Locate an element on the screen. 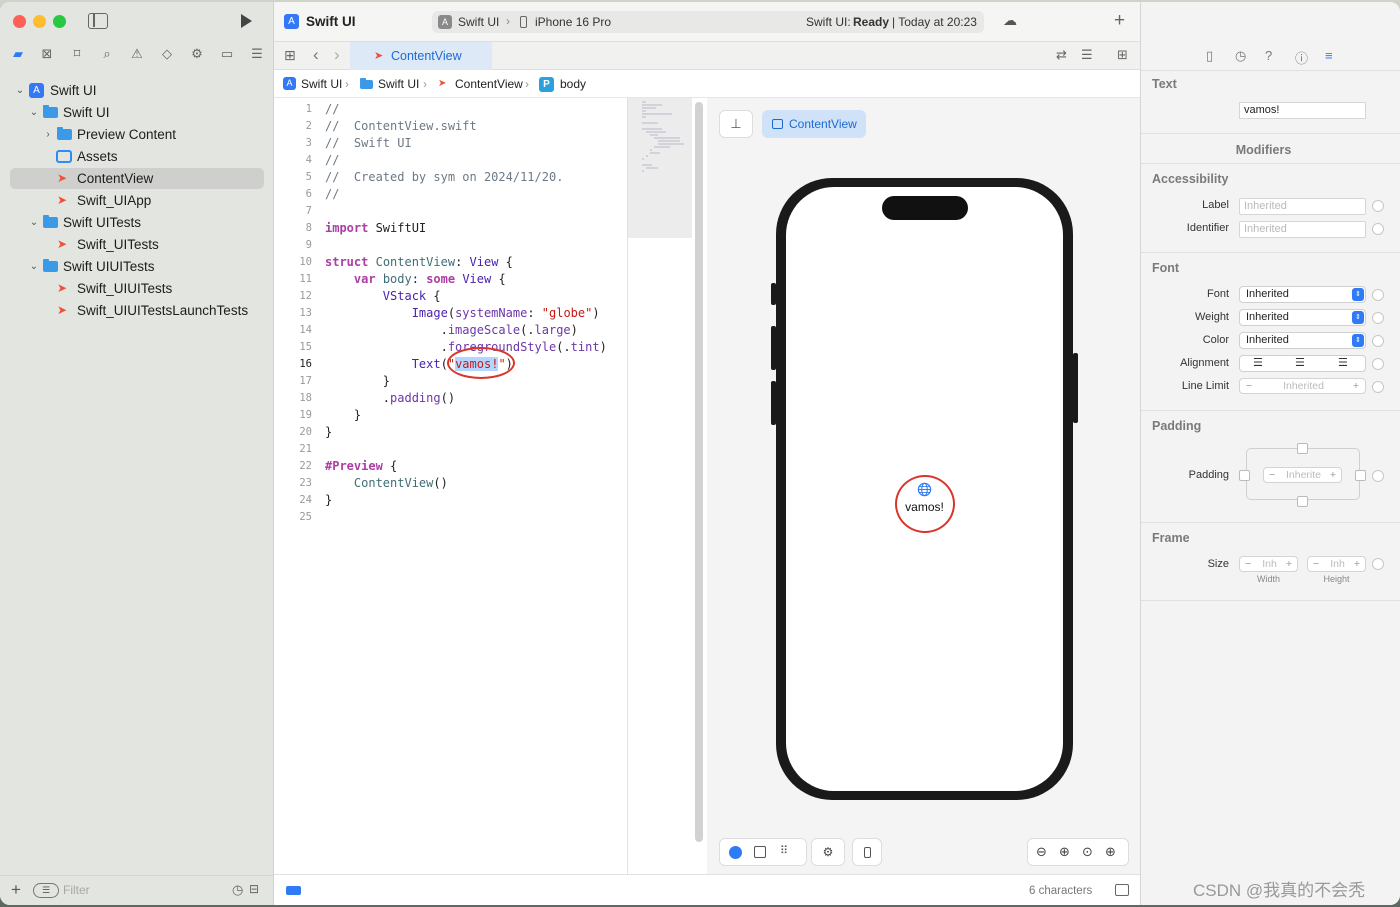 This screenshot has height=907, width=1400. tree-item-group: ⌄ Swift UITests is located at coordinates (137, 222).